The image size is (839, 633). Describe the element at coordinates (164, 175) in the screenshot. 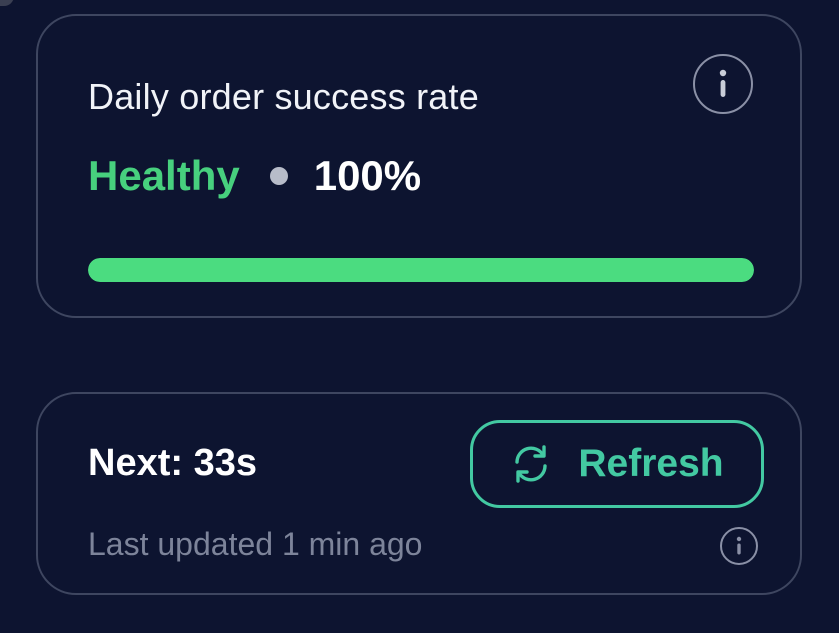

I see `status-label: Healthy` at that location.